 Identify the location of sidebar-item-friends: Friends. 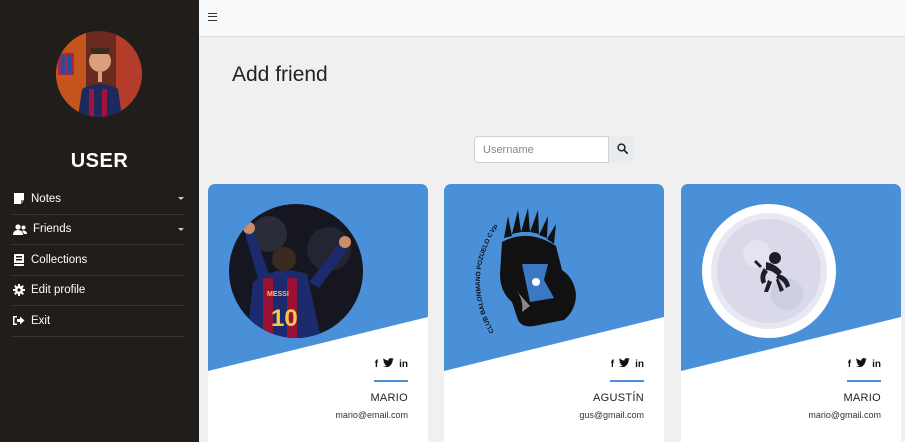
(98, 230).